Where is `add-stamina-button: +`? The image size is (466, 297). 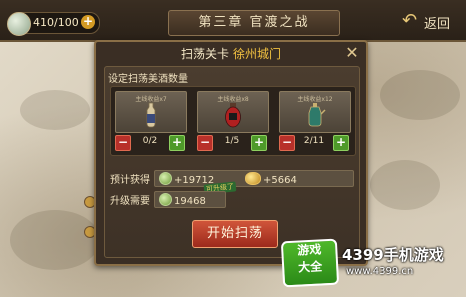 add-stamina-button: + is located at coordinates (88, 22).